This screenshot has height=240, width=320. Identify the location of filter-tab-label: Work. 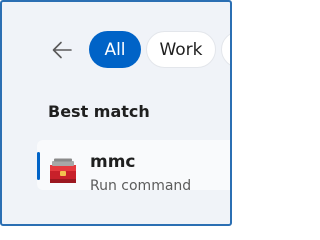
(181, 49).